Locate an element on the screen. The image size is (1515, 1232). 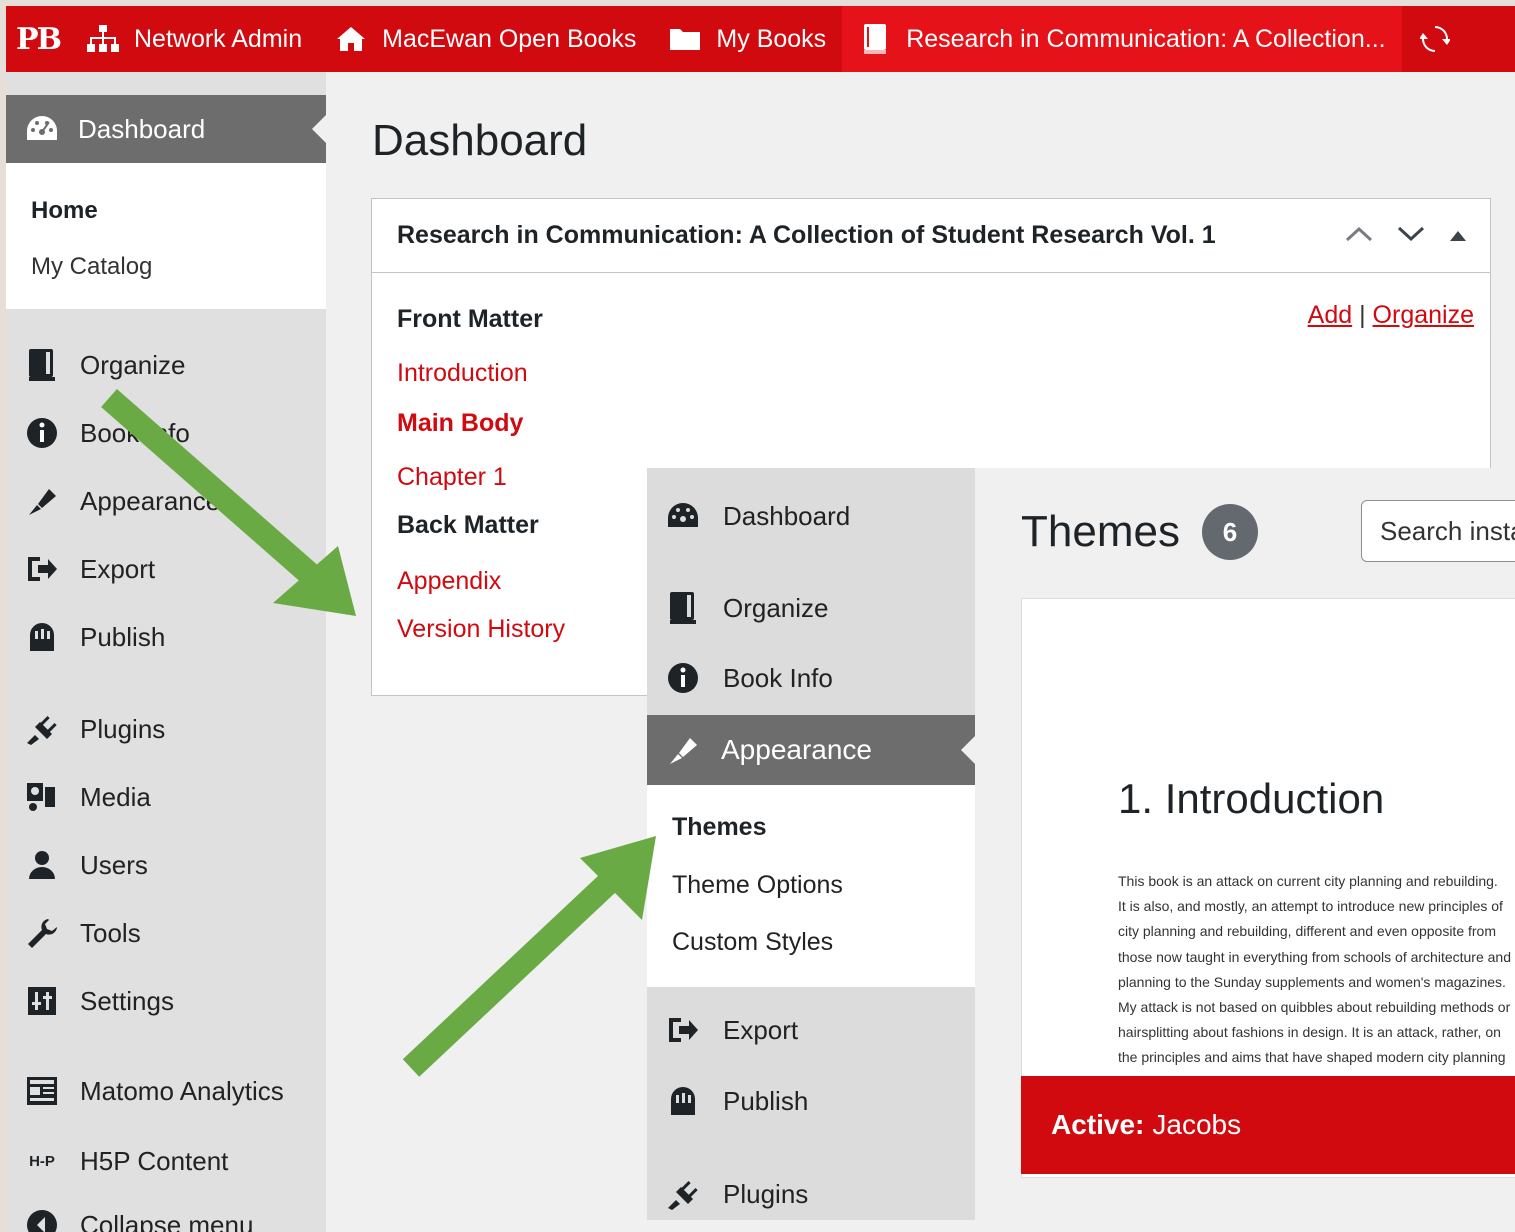
adminbar-my-books: My Books is located at coordinates (747, 39).